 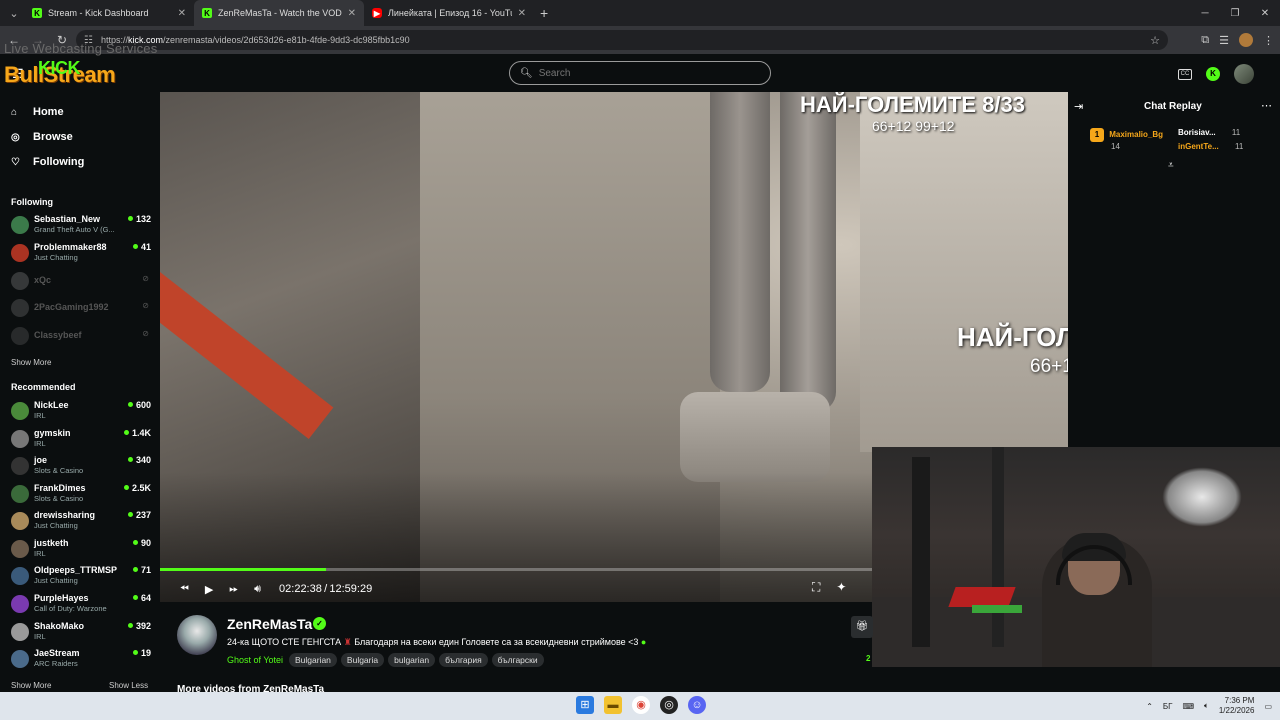 I want to click on new-tab-button: +, so click(x=544, y=13).